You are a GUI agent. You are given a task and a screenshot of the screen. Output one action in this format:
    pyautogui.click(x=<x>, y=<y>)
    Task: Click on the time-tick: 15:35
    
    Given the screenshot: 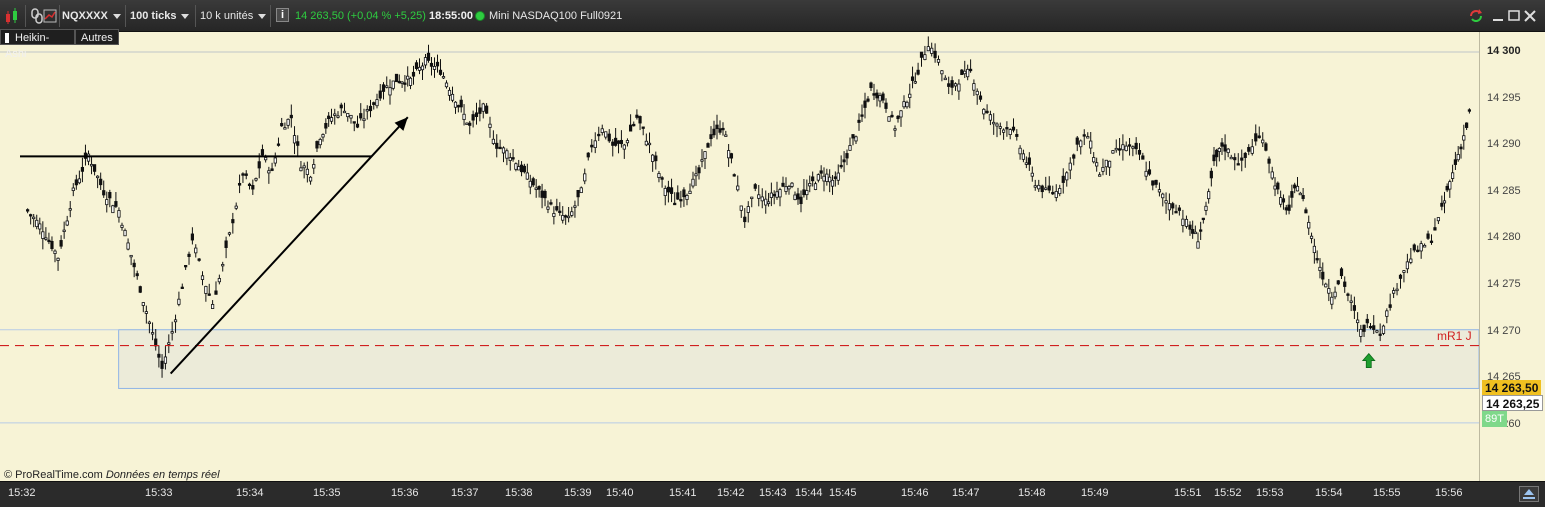 What is the action you would take?
    pyautogui.click(x=327, y=493)
    